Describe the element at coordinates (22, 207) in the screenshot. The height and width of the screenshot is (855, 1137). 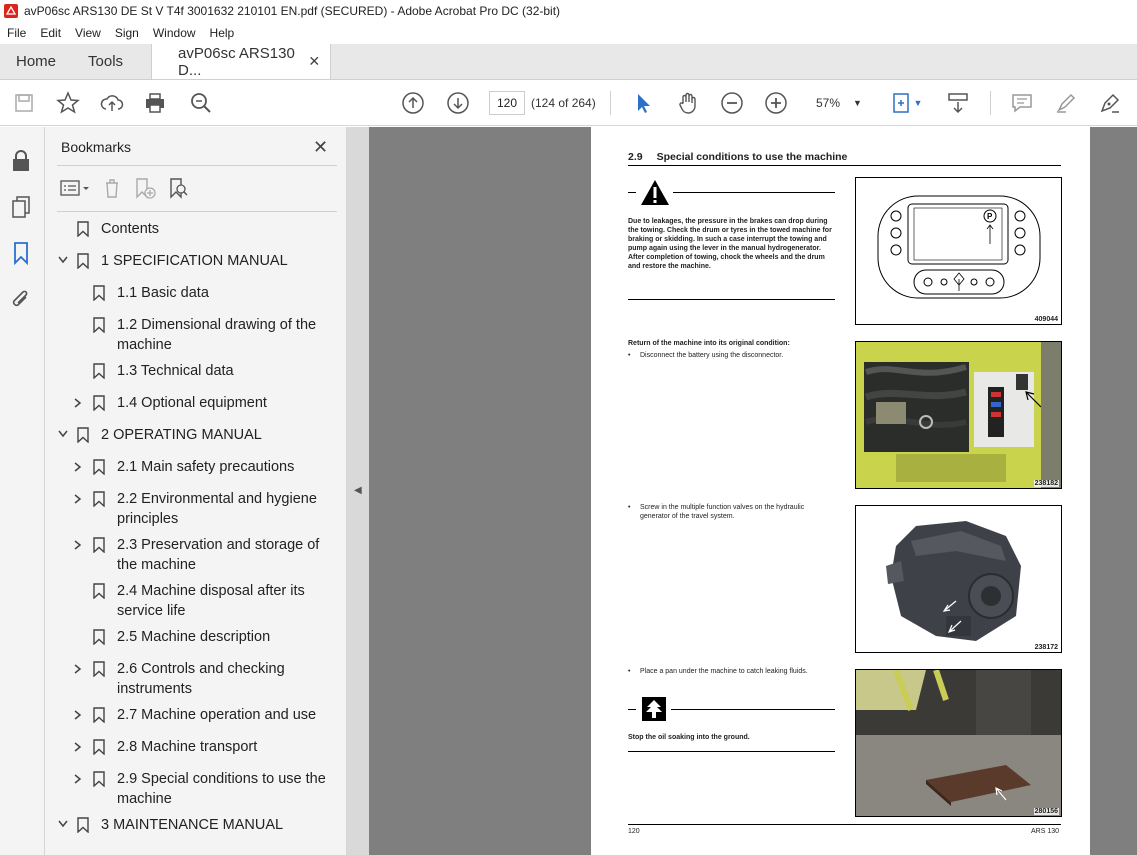
I see `page-thumbnails-icon` at that location.